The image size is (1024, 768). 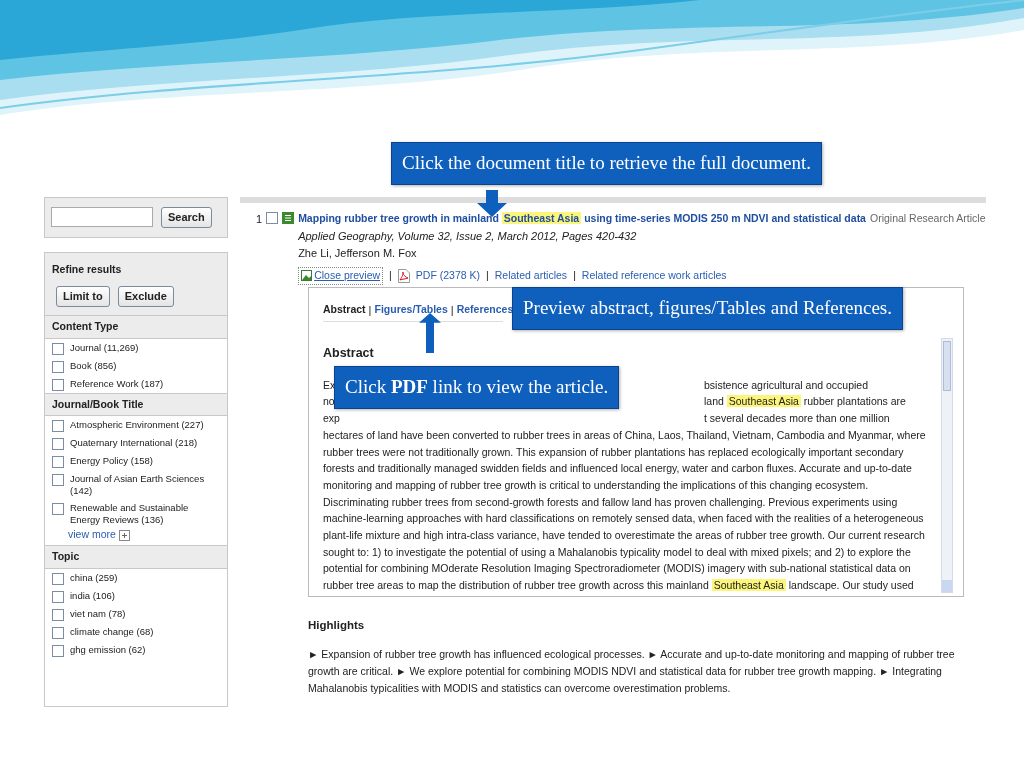 I want to click on document-icon, so click(x=288, y=218).